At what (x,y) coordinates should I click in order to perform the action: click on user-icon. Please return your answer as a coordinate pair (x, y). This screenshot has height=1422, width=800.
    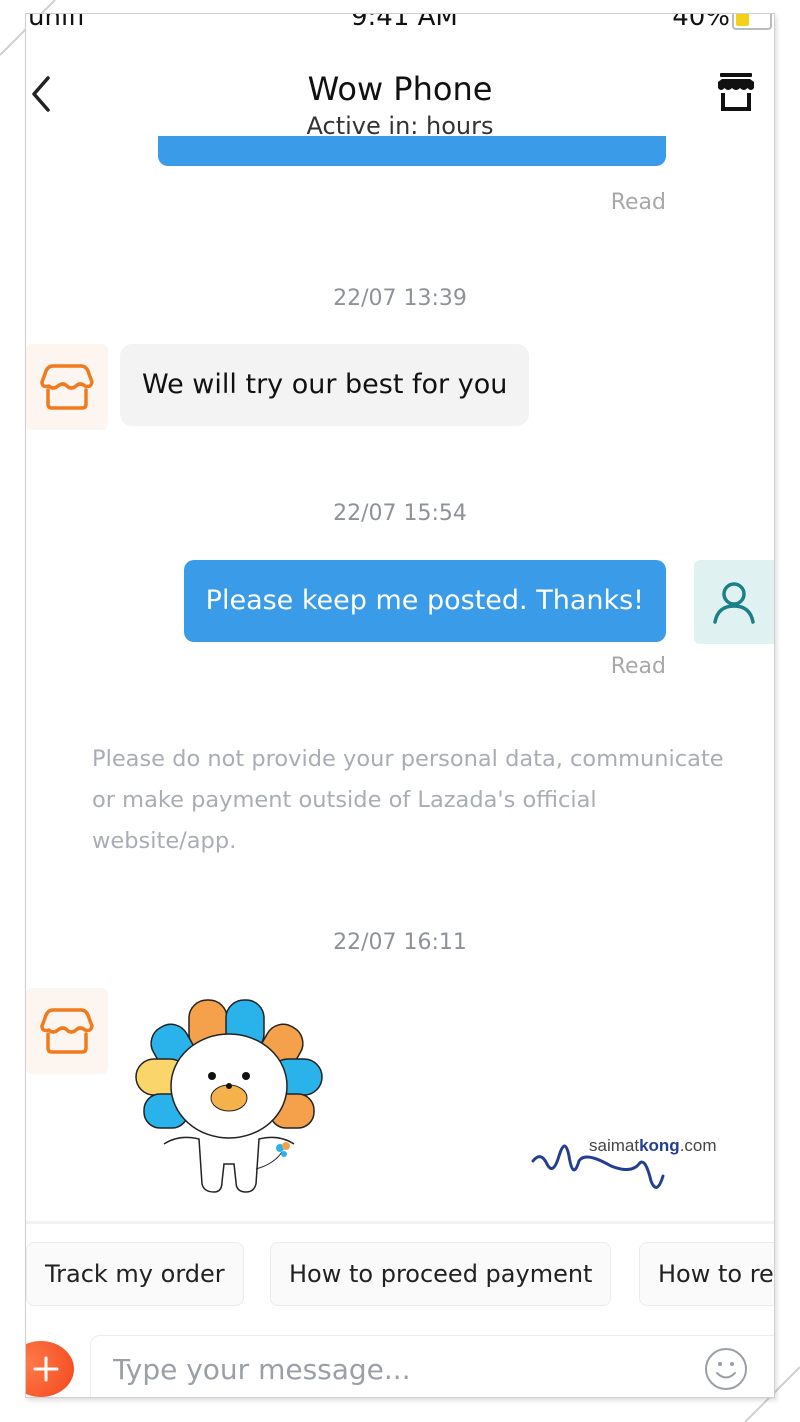
    Looking at the image, I should click on (734, 603).